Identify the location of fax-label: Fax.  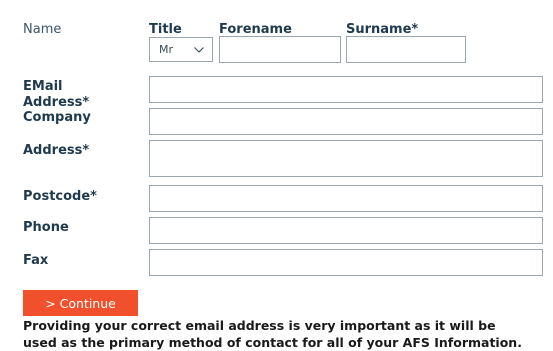
(36, 260).